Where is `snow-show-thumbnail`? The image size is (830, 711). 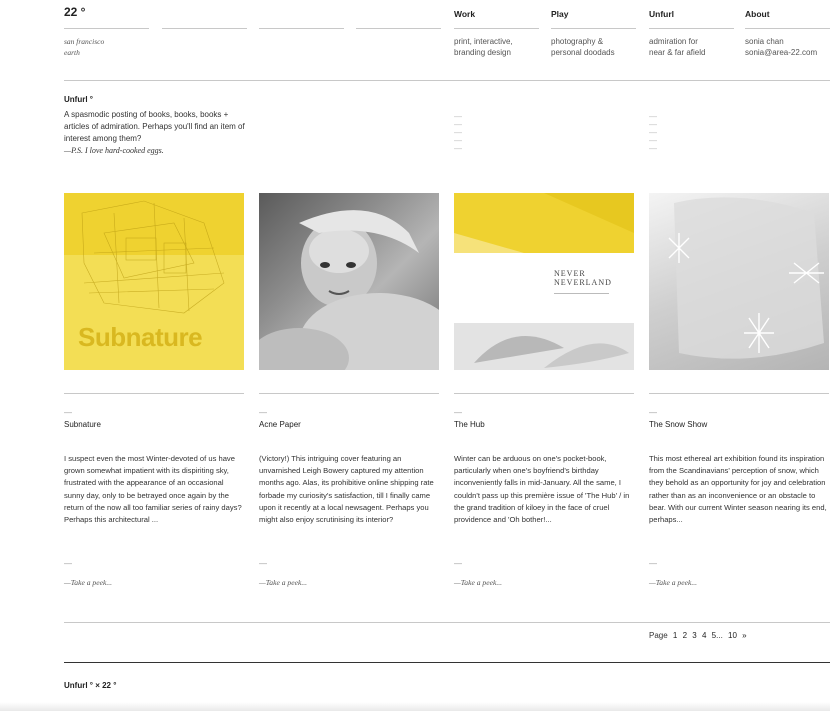 snow-show-thumbnail is located at coordinates (739, 281).